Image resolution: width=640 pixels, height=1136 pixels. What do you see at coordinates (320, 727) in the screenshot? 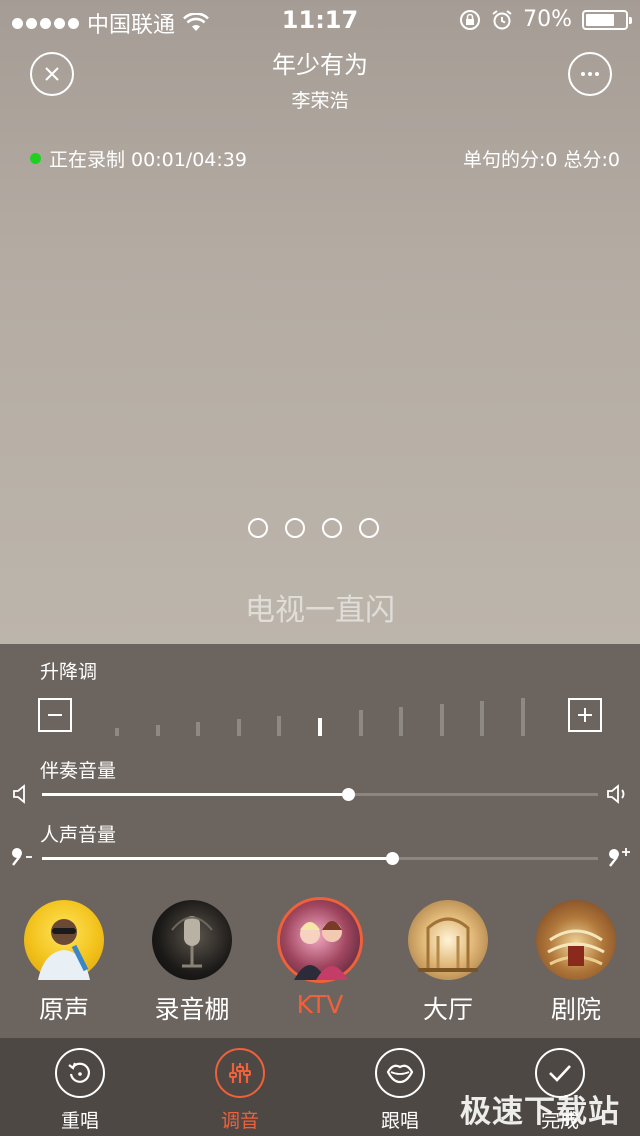
I see `pitch-tick-active` at bounding box center [320, 727].